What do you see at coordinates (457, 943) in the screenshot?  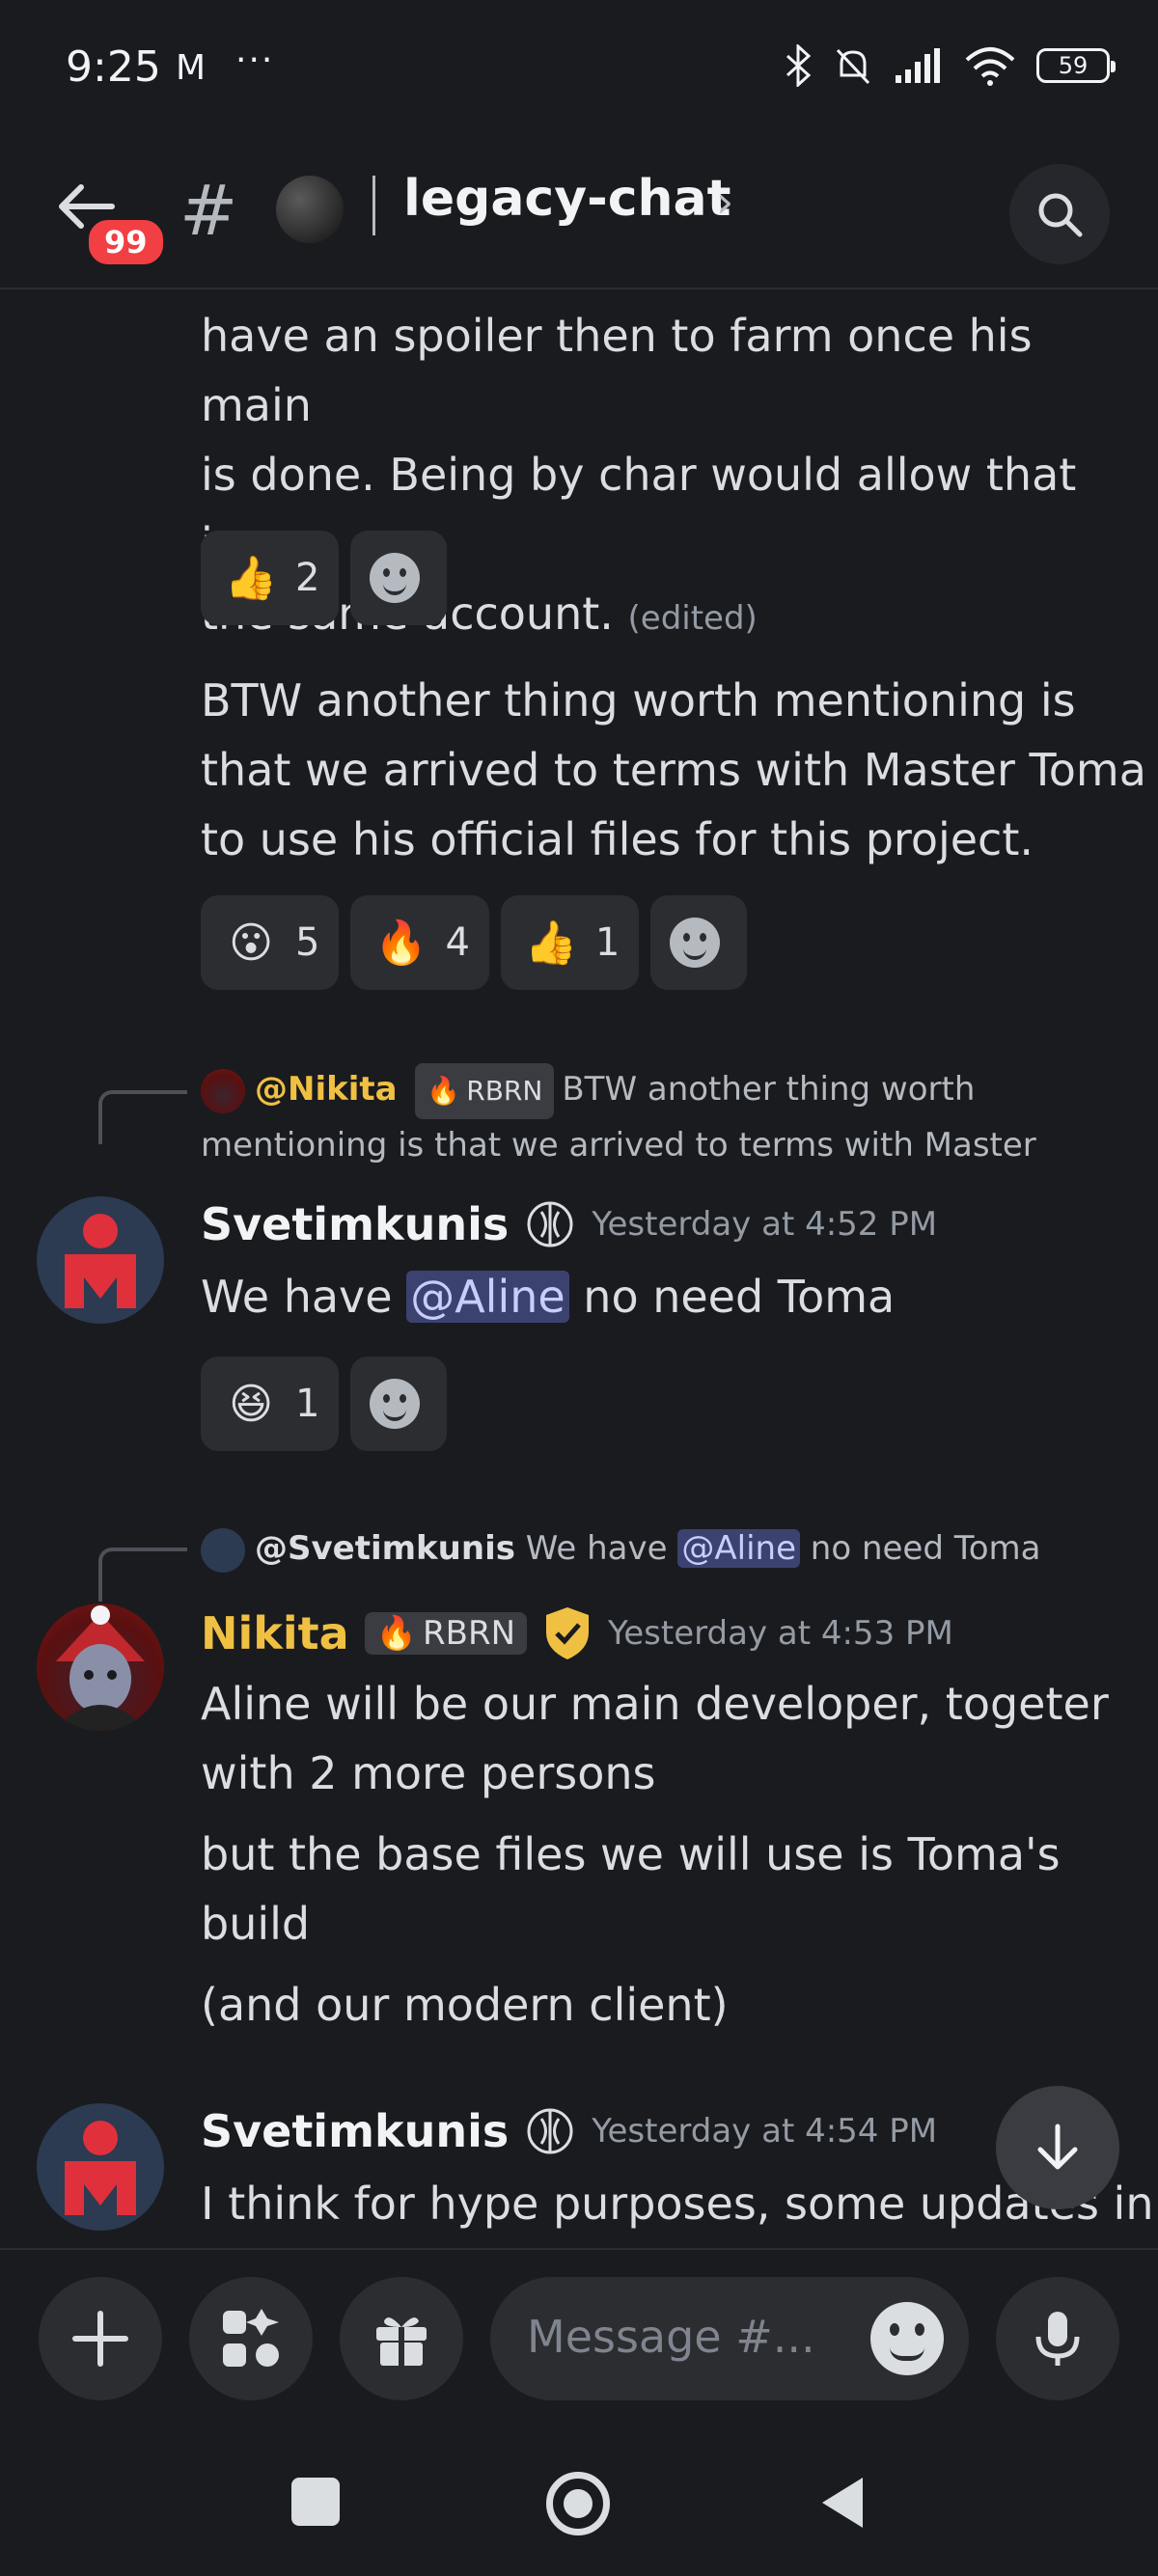 I see `reaction-count: 4` at bounding box center [457, 943].